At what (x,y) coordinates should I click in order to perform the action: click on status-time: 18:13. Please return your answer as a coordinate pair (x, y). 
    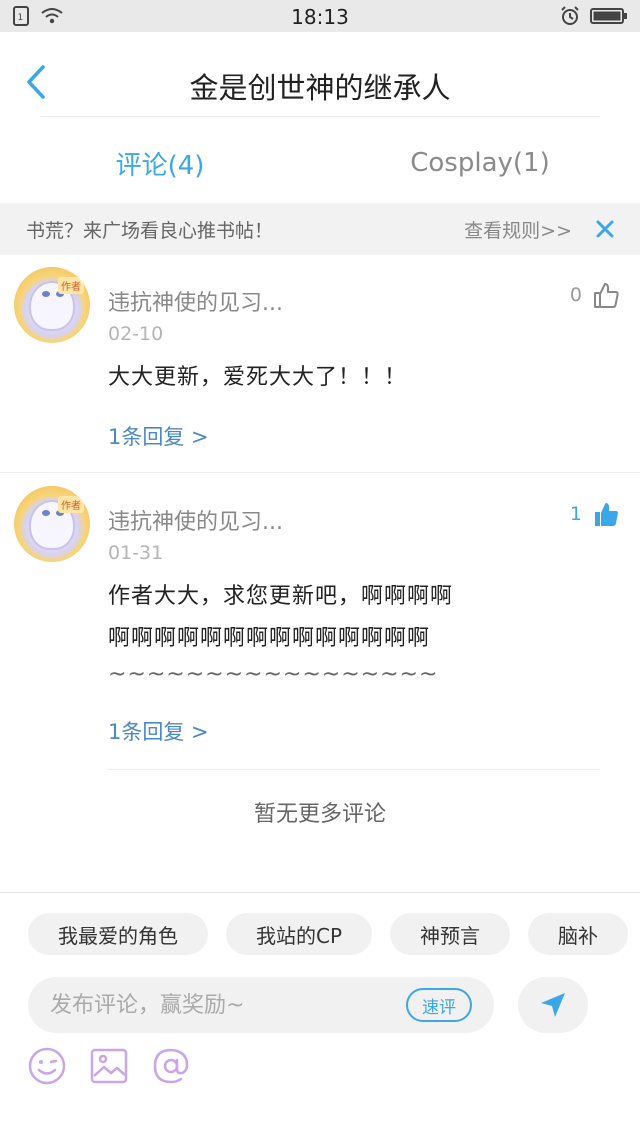
    Looking at the image, I should click on (320, 17).